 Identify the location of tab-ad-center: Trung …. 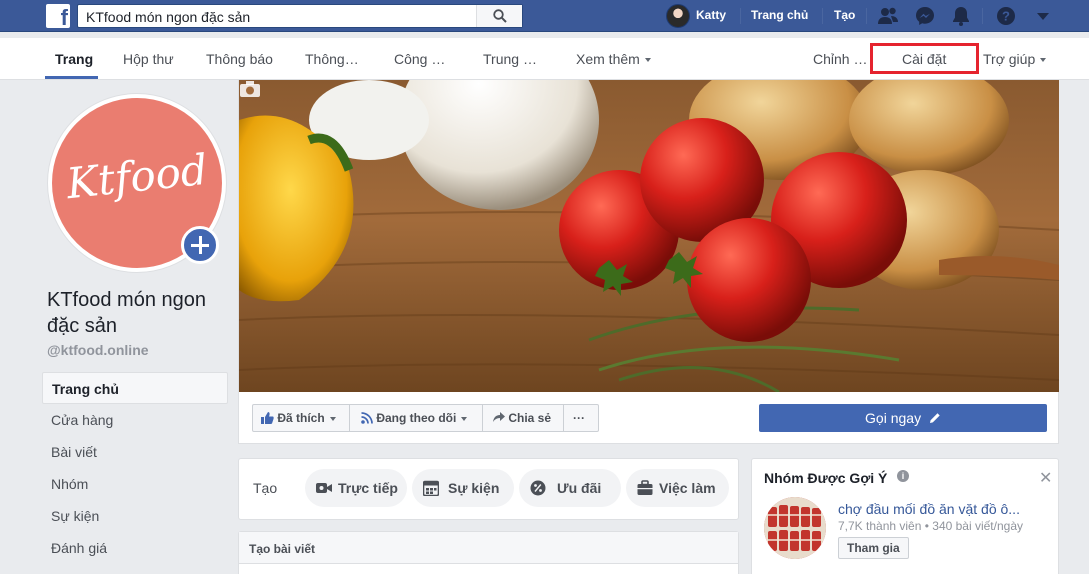
(510, 59).